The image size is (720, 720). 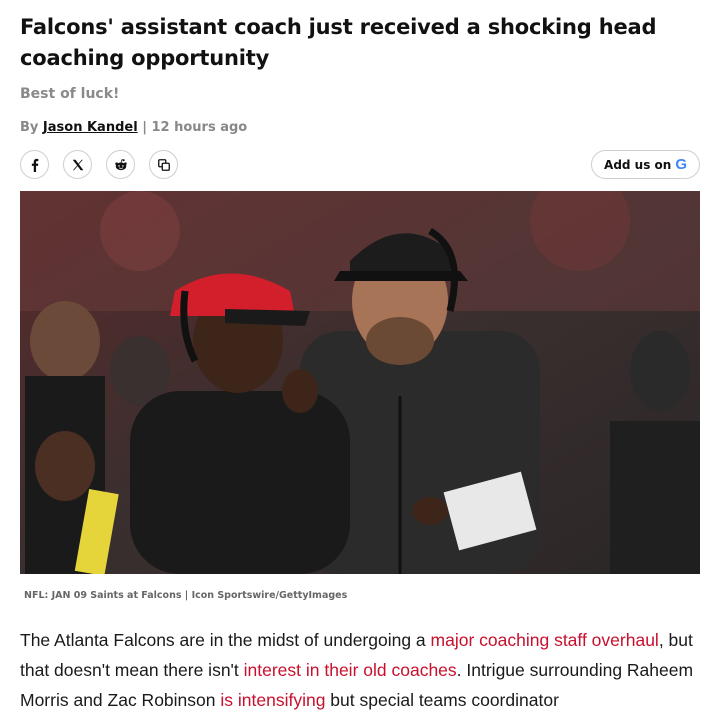 I want to click on timestamp: 12 hours ago, so click(x=199, y=127).